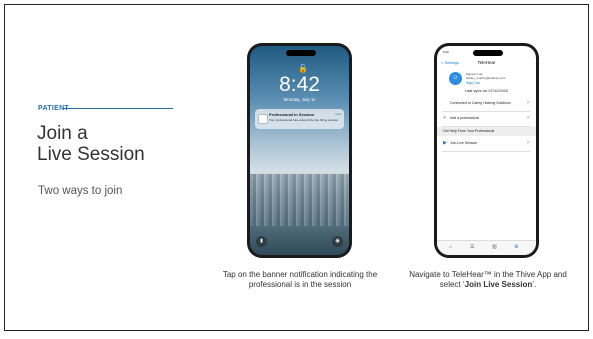 This screenshot has width=593, height=339. Describe the element at coordinates (118, 108) in the screenshot. I see `eyebrow-divider` at that location.